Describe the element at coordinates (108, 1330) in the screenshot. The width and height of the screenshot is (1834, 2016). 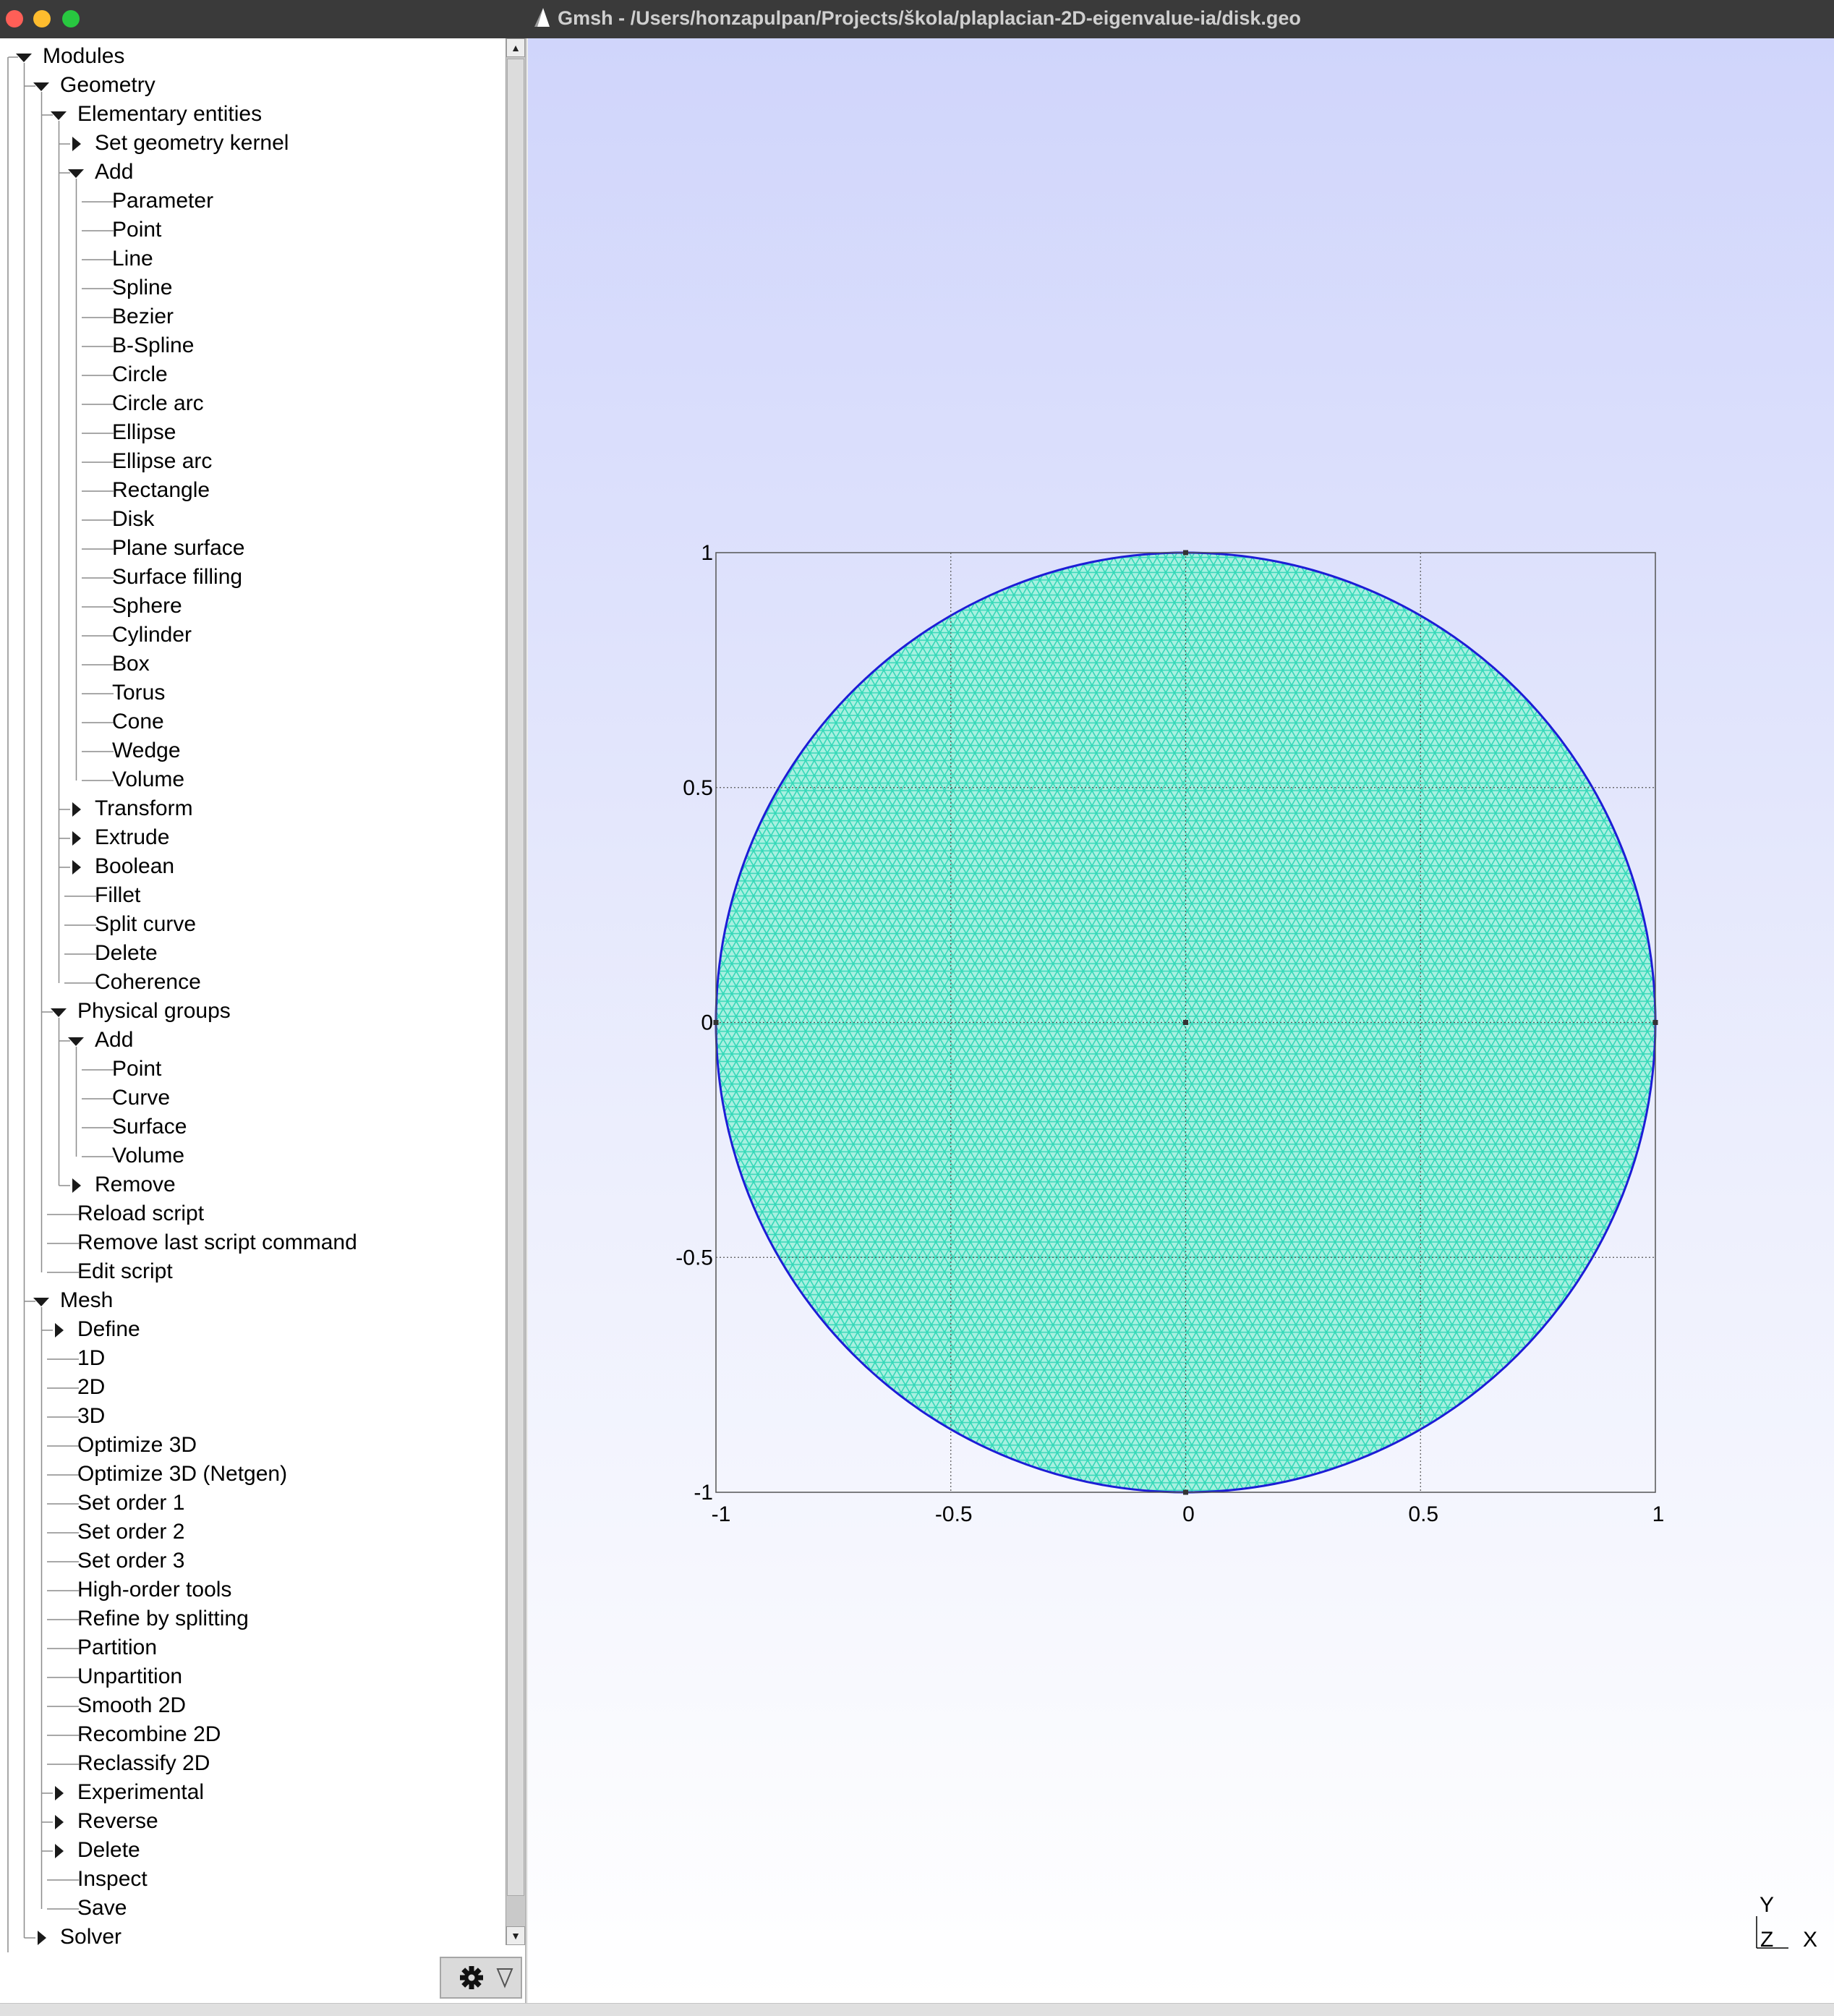
I see `tree-item-define: Define` at that location.